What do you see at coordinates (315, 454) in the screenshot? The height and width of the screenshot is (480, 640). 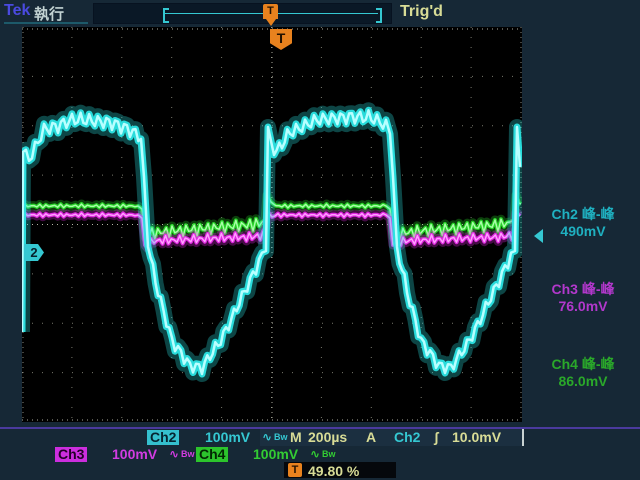 I see `ch4-coupling-icon: ∿` at bounding box center [315, 454].